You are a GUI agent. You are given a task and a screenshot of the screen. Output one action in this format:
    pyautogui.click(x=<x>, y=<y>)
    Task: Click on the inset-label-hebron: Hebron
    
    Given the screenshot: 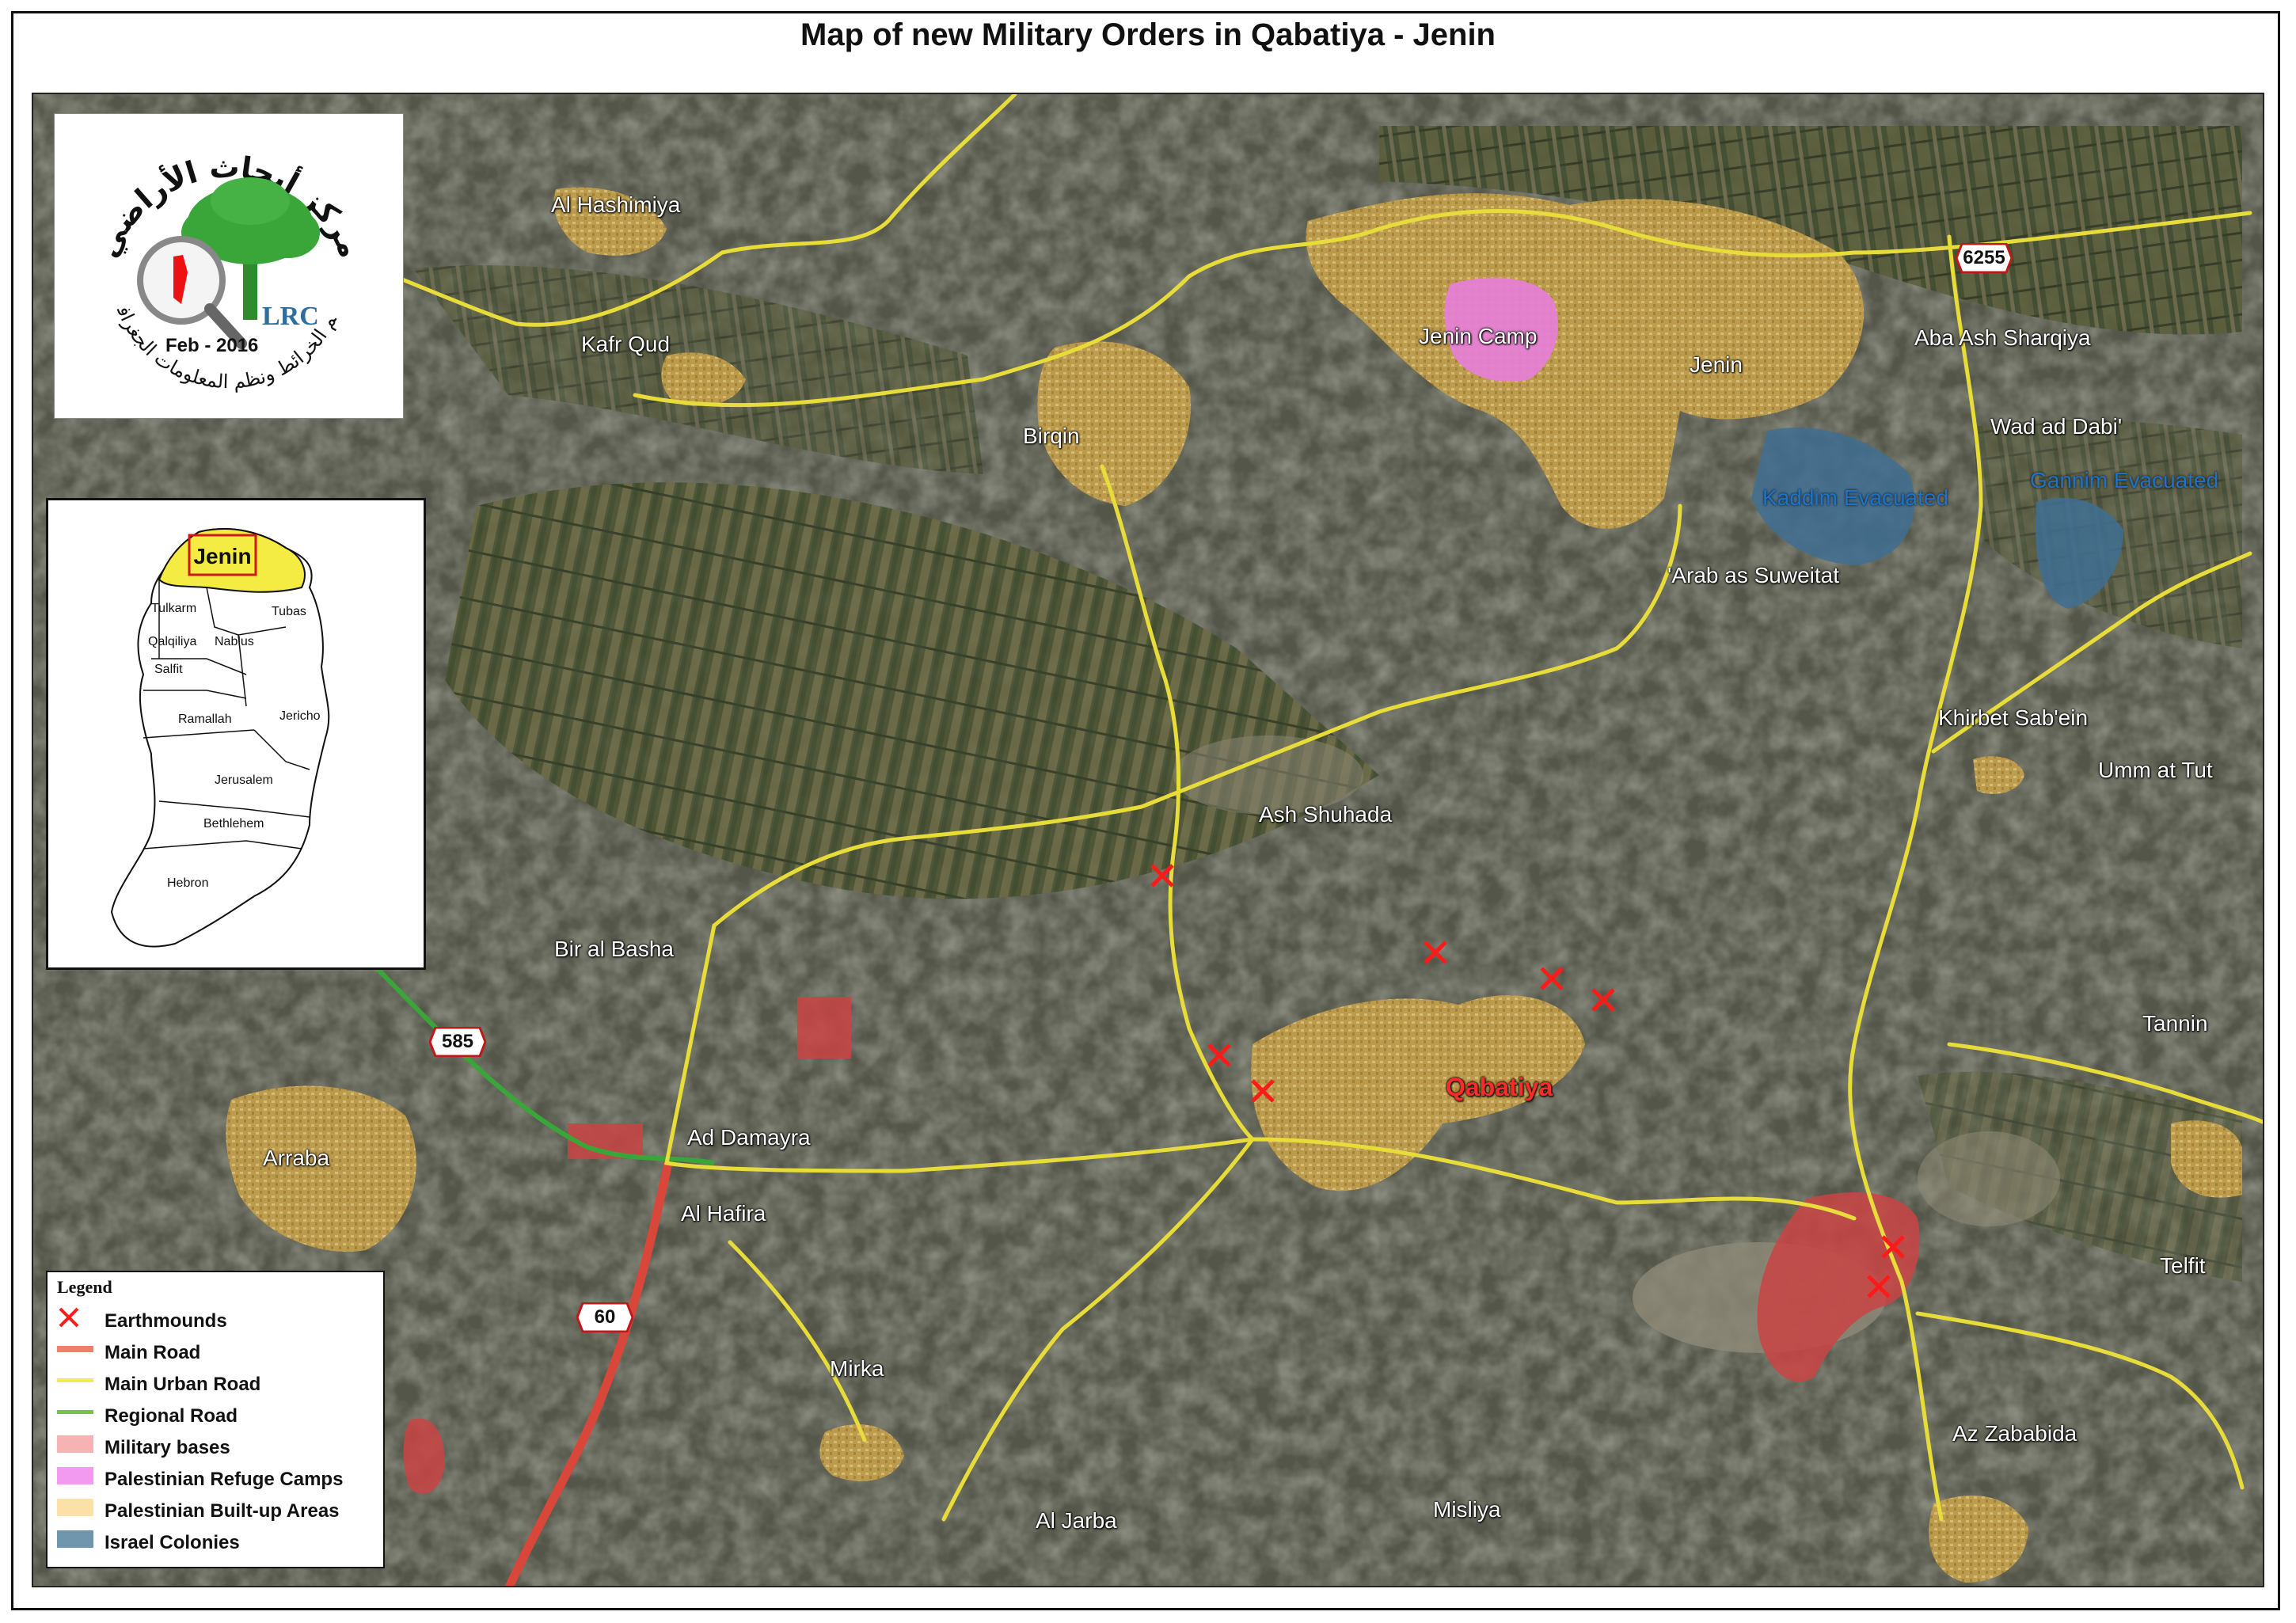 What is the action you would take?
    pyautogui.click(x=188, y=883)
    